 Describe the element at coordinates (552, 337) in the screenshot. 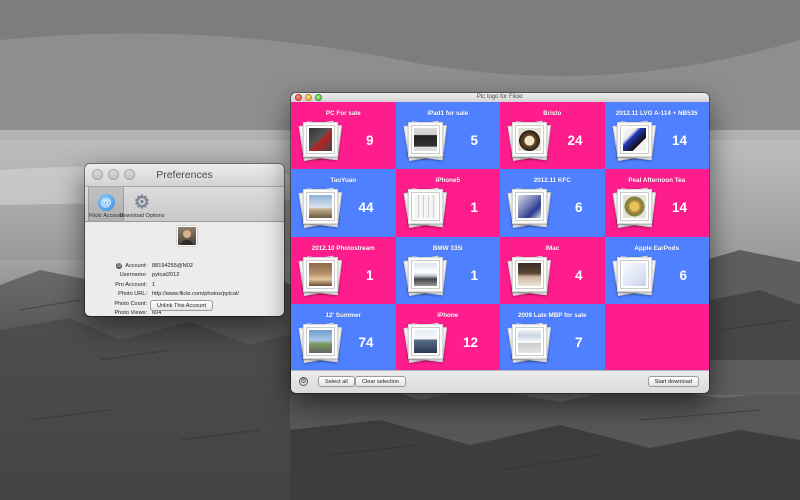

I see `album-tile: 2009 Late MBP for sale 7` at that location.